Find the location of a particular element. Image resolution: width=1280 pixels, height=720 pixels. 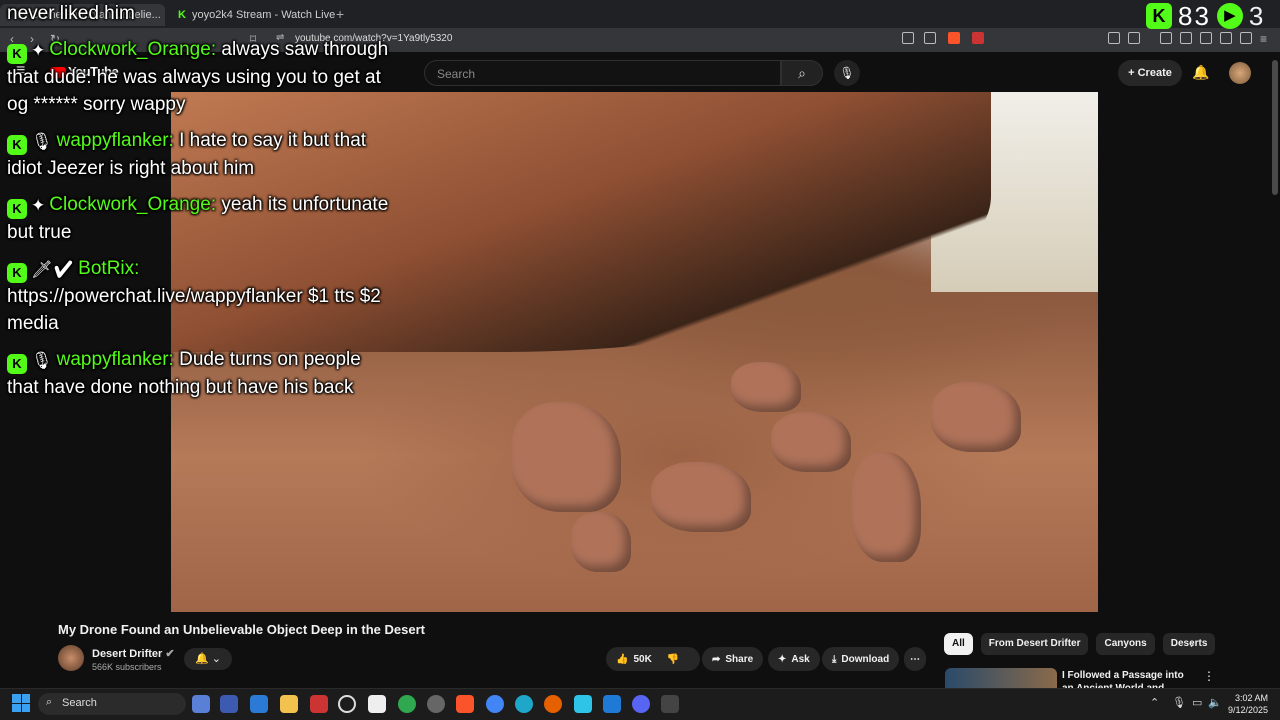

search-input: Search is located at coordinates (602, 73).